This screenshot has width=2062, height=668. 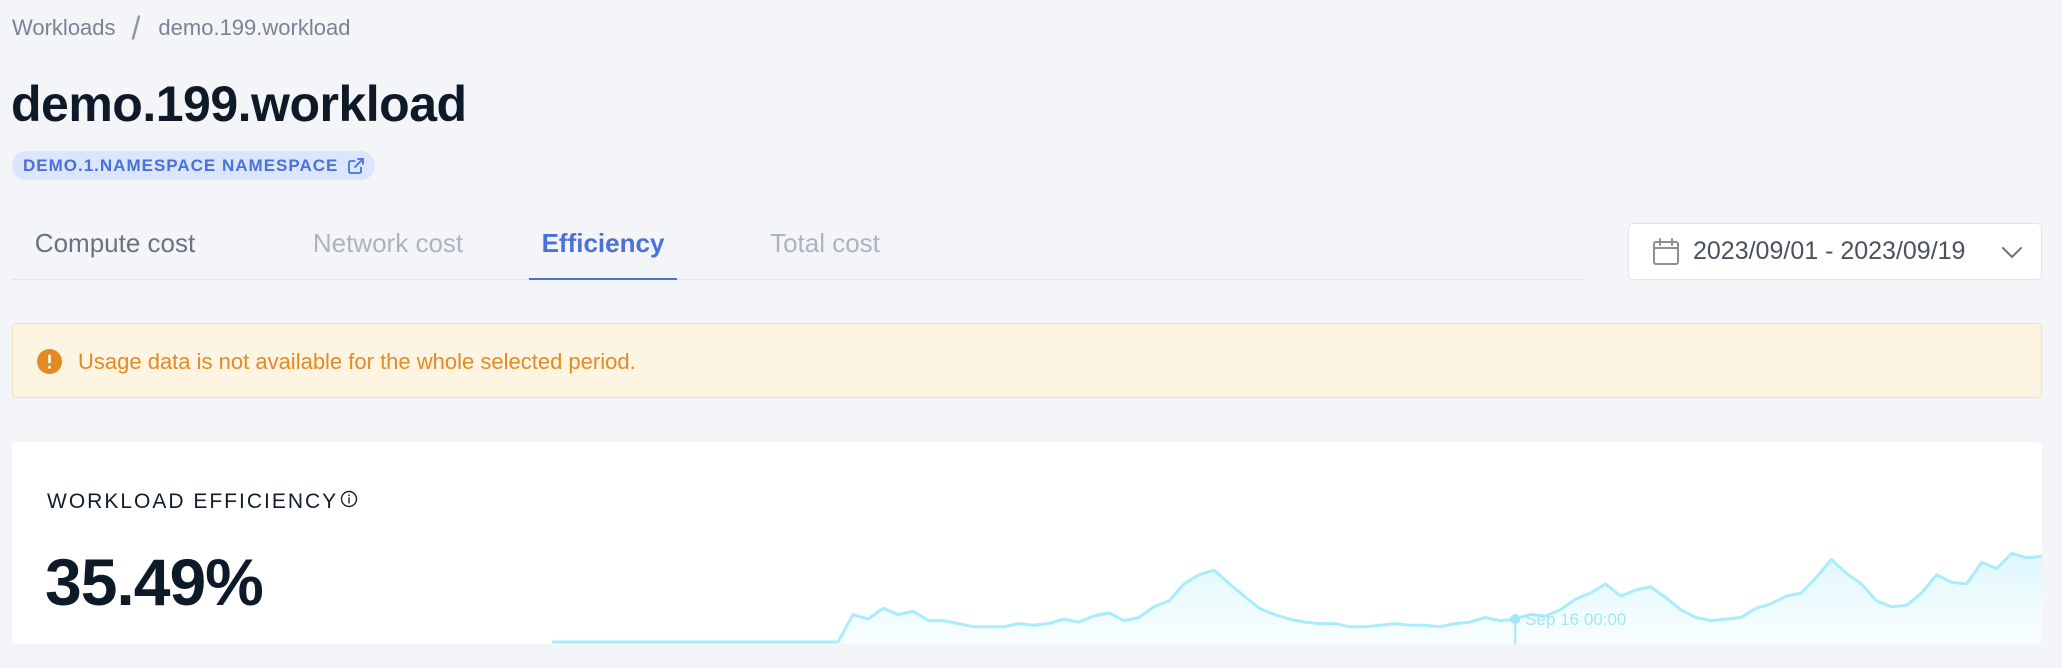 I want to click on breadcrumb-workloads-link: Workloads, so click(x=64, y=28).